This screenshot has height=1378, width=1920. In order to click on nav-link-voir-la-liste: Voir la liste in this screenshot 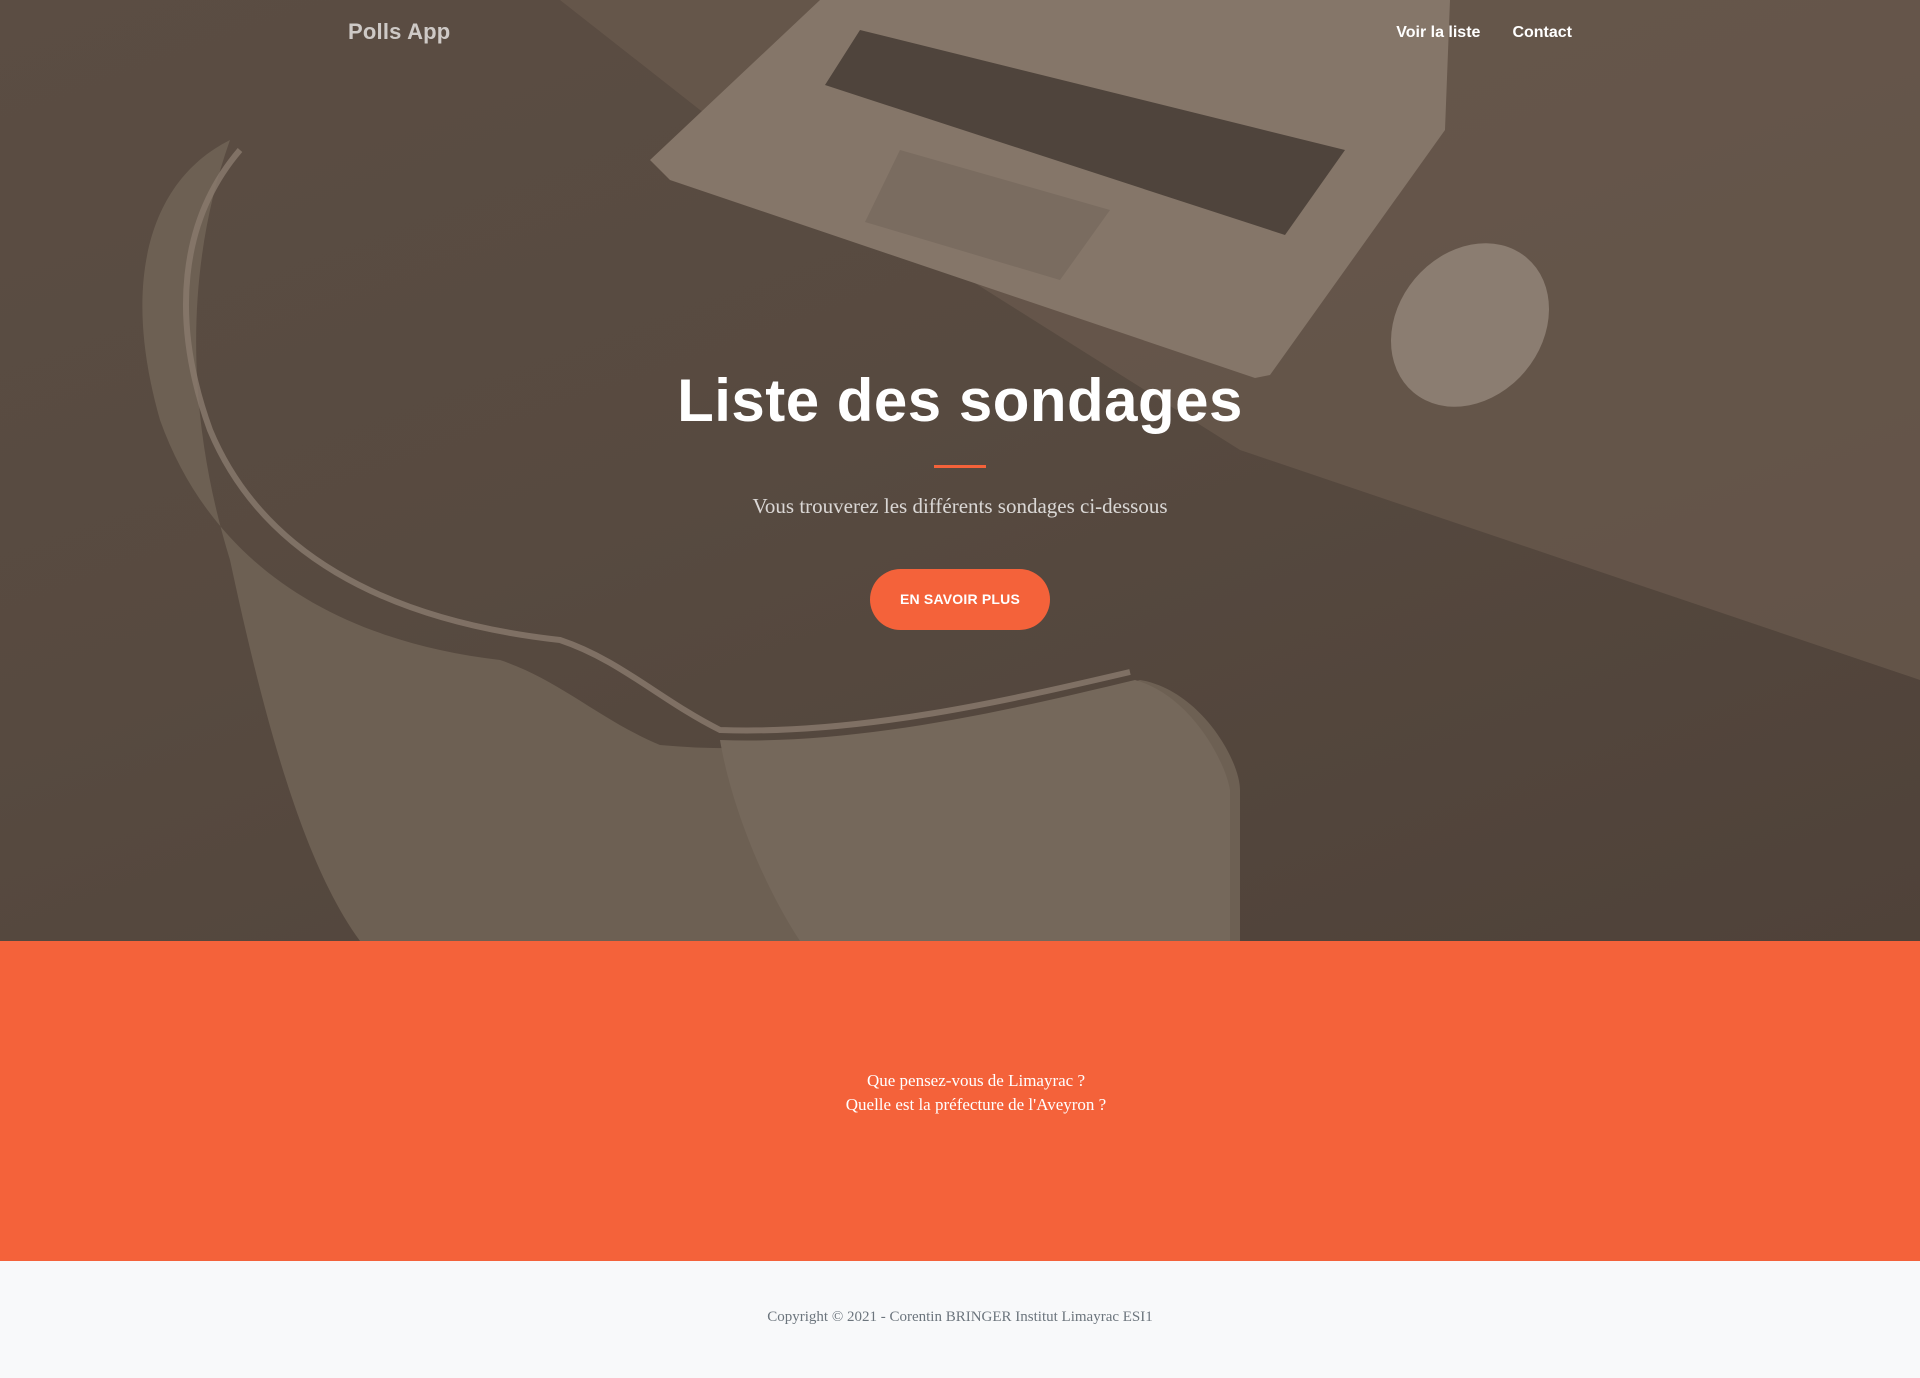, I will do `click(1438, 33)`.